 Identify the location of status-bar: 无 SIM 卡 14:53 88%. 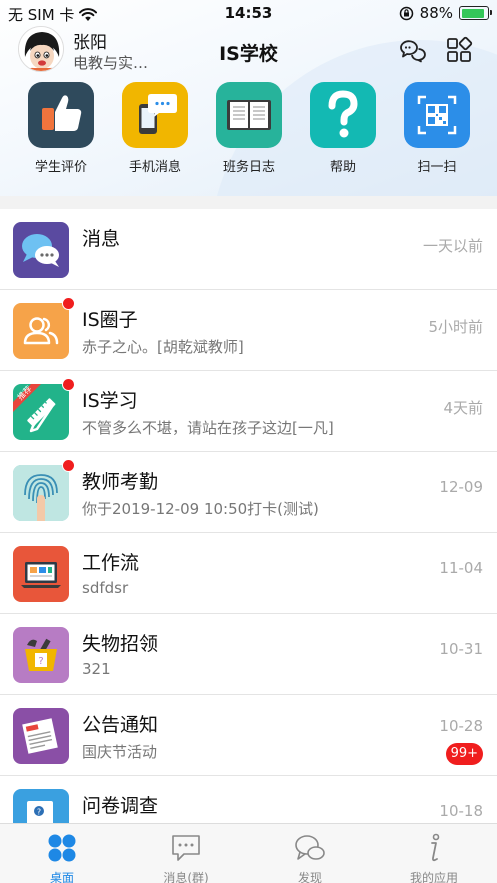
(248, 13).